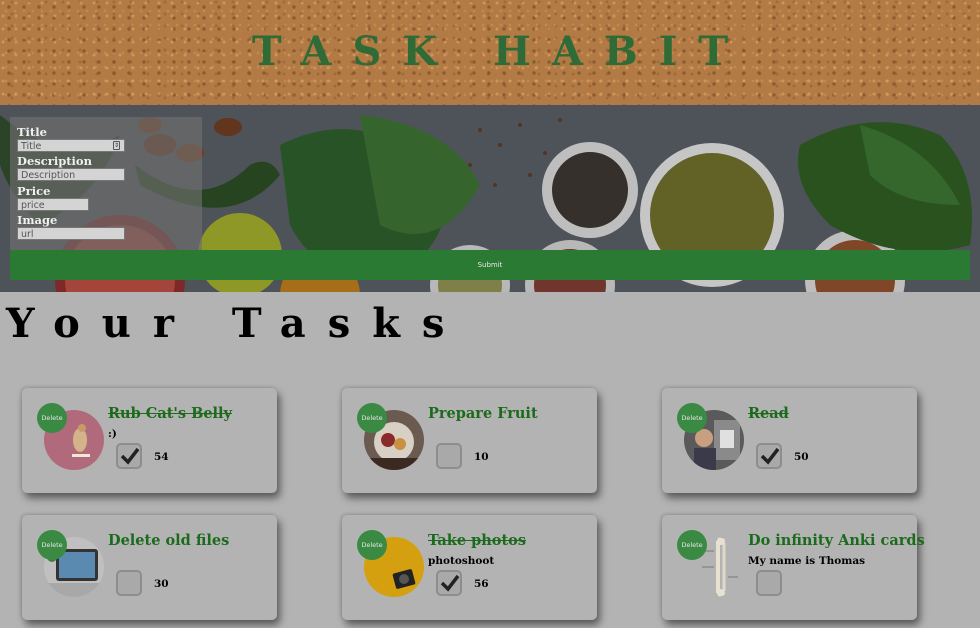 The image size is (980, 628). I want to click on task-title: Delete old files, so click(169, 540).